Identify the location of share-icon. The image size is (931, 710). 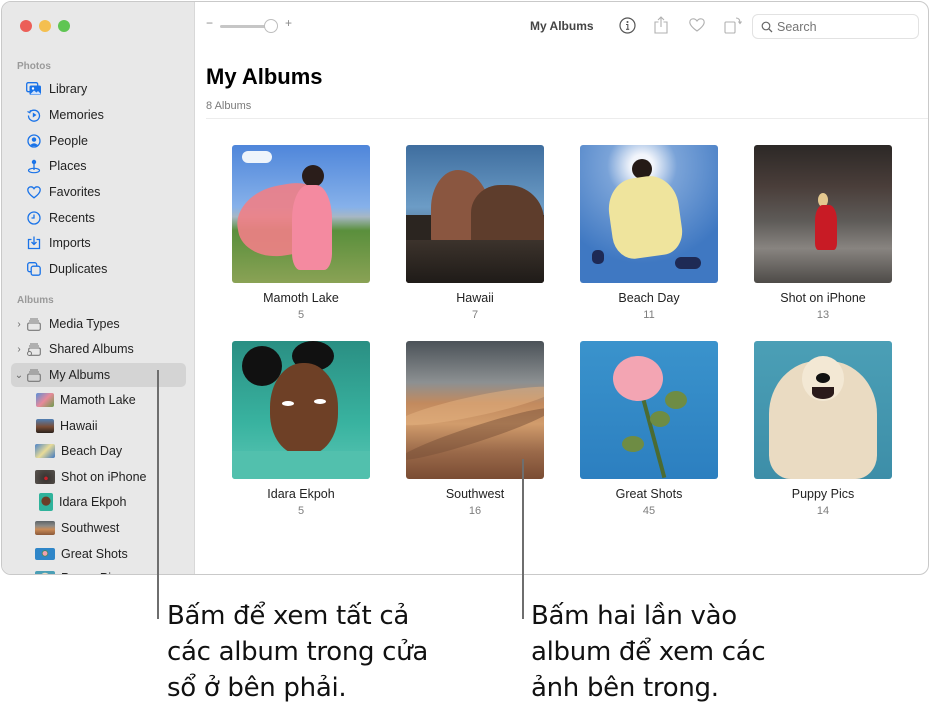
(661, 25).